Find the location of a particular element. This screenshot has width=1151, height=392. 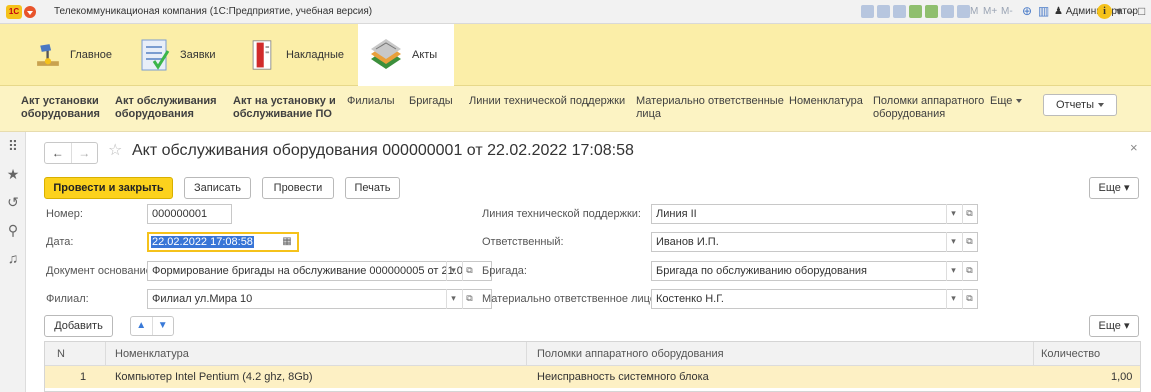

favorites-star-icon: ★ is located at coordinates (13, 174).